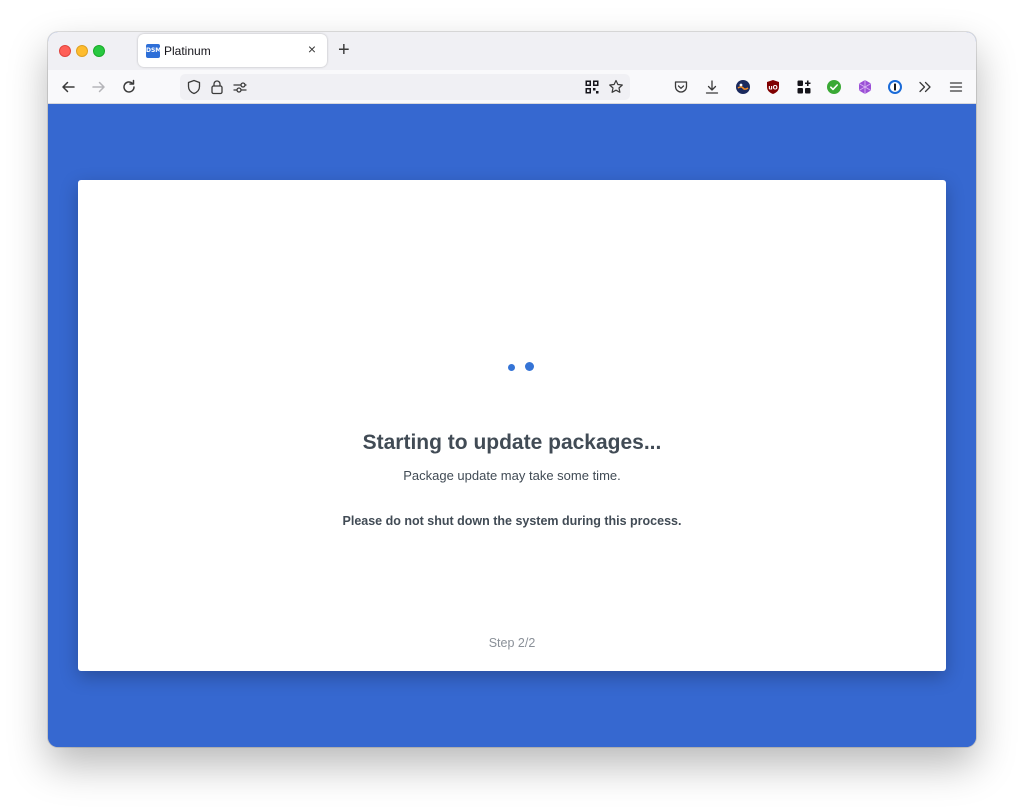 The height and width of the screenshot is (810, 1024). I want to click on extensions-grid-icon, so click(804, 87).